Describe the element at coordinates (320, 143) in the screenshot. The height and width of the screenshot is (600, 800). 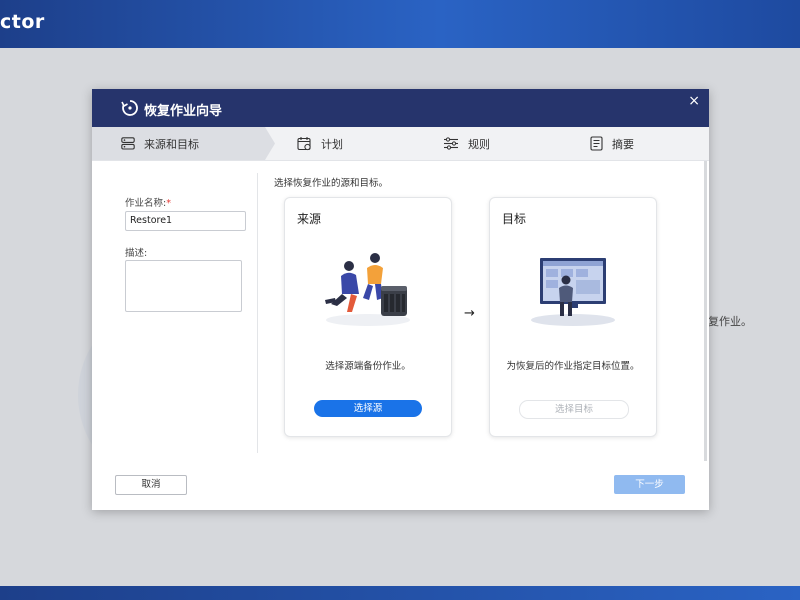
I see `step-schedule: 计划` at that location.